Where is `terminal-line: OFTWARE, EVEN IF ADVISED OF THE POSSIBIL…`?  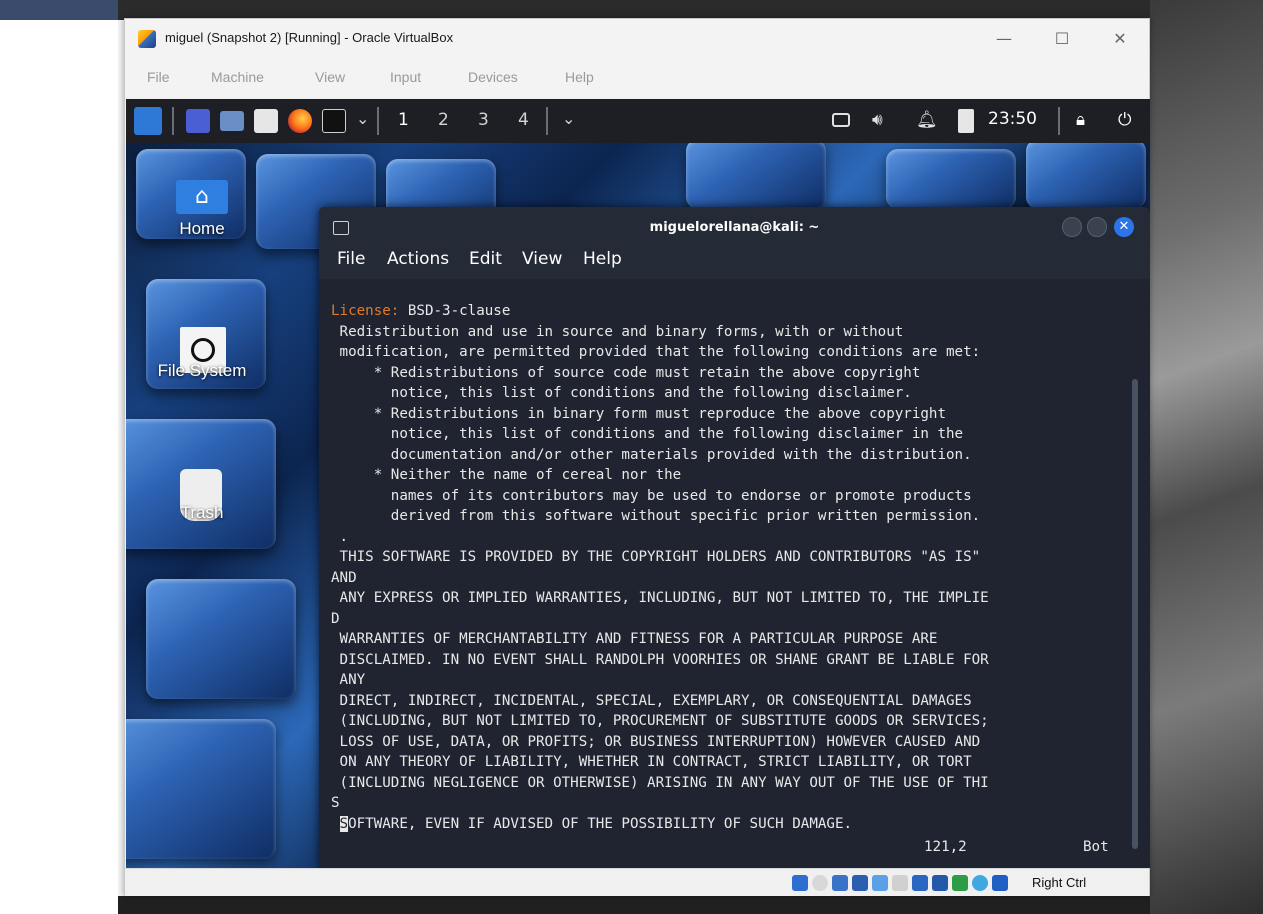 terminal-line: OFTWARE, EVEN IF ADVISED OF THE POSSIBIL… is located at coordinates (600, 823).